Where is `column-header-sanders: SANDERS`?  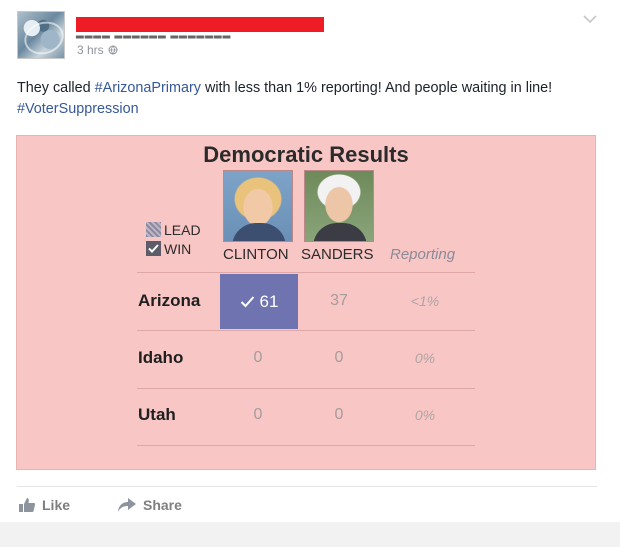 column-header-sanders: SANDERS is located at coordinates (337, 254).